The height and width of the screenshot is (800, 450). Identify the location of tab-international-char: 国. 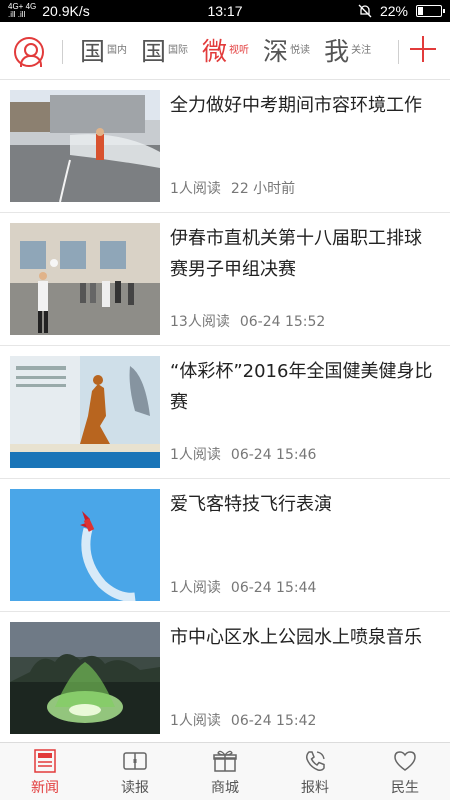
(154, 51).